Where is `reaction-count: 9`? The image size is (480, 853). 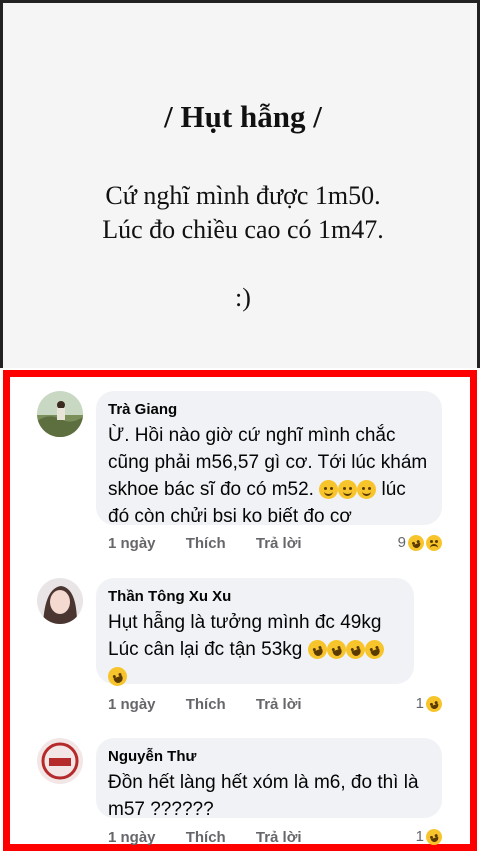 reaction-count: 9 is located at coordinates (401, 542).